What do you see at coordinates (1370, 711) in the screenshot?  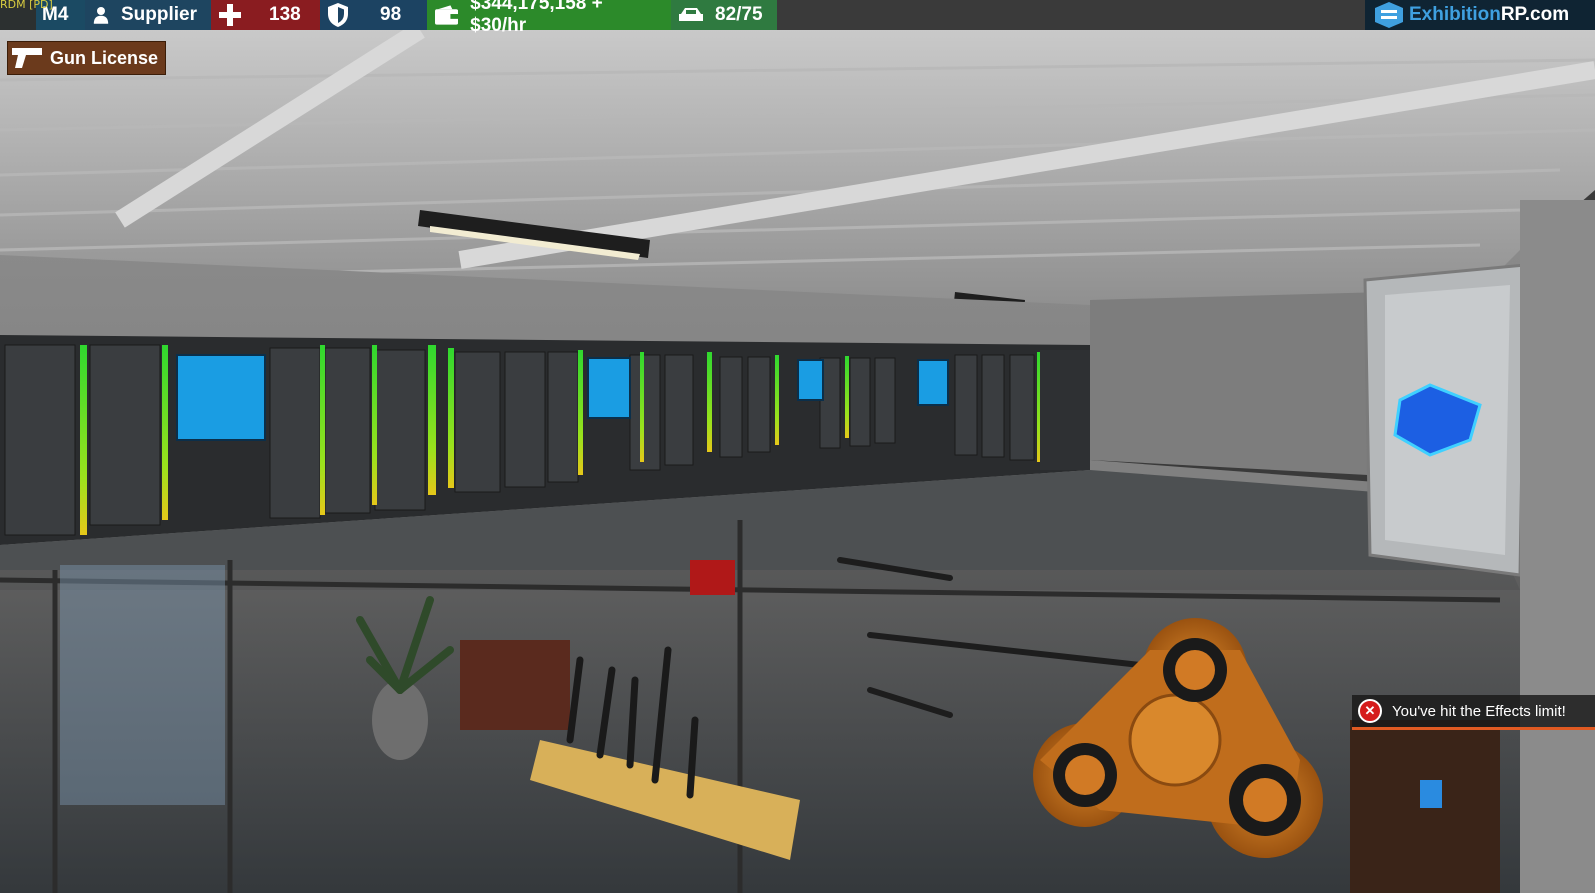 I see `error-icon: ✕` at bounding box center [1370, 711].